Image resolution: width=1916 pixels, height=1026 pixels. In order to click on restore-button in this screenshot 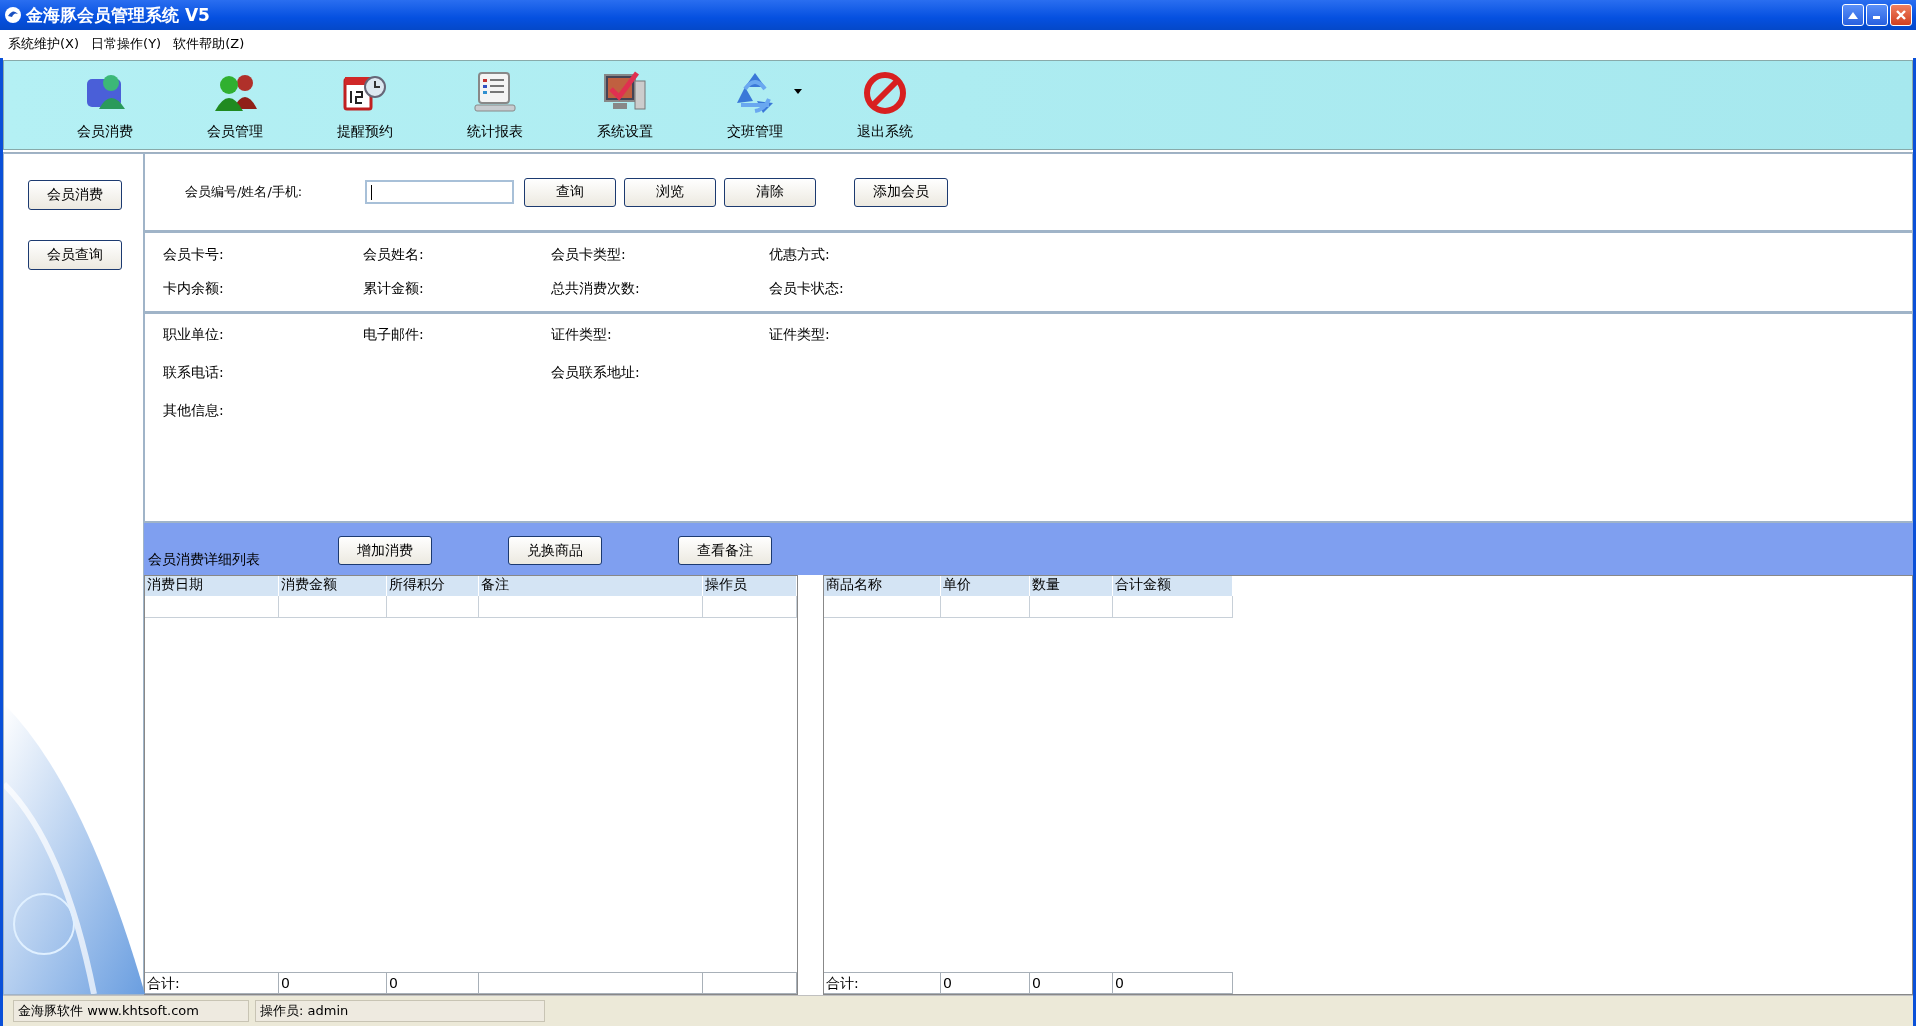, I will do `click(1853, 15)`.